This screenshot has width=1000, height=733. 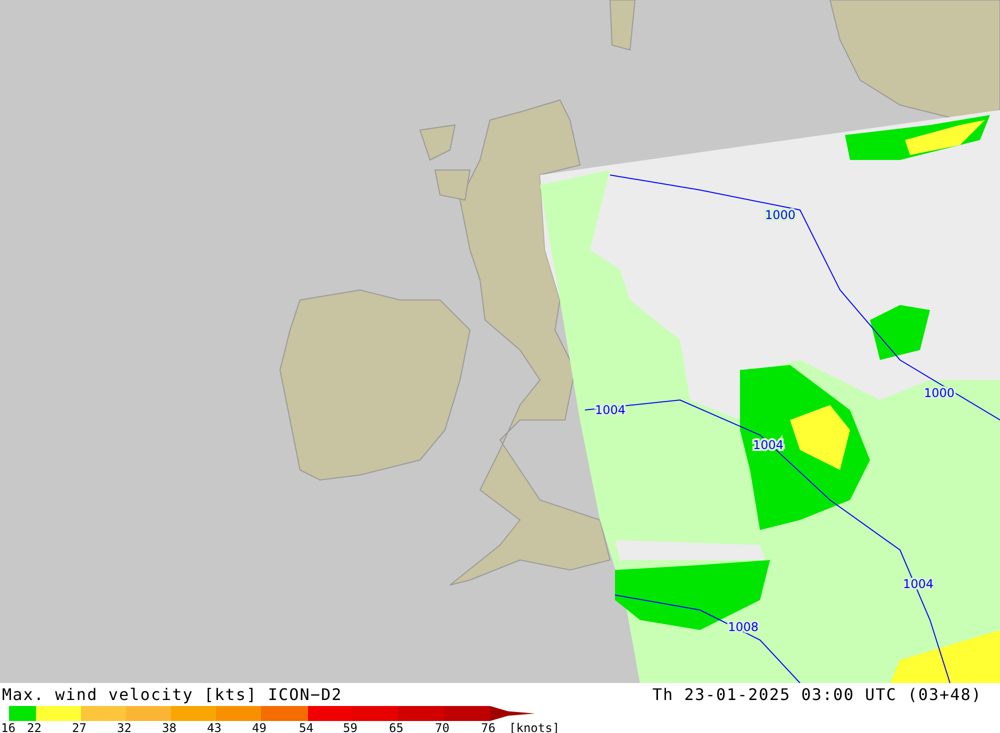 I want to click on scale-label: 54, so click(x=306, y=727).